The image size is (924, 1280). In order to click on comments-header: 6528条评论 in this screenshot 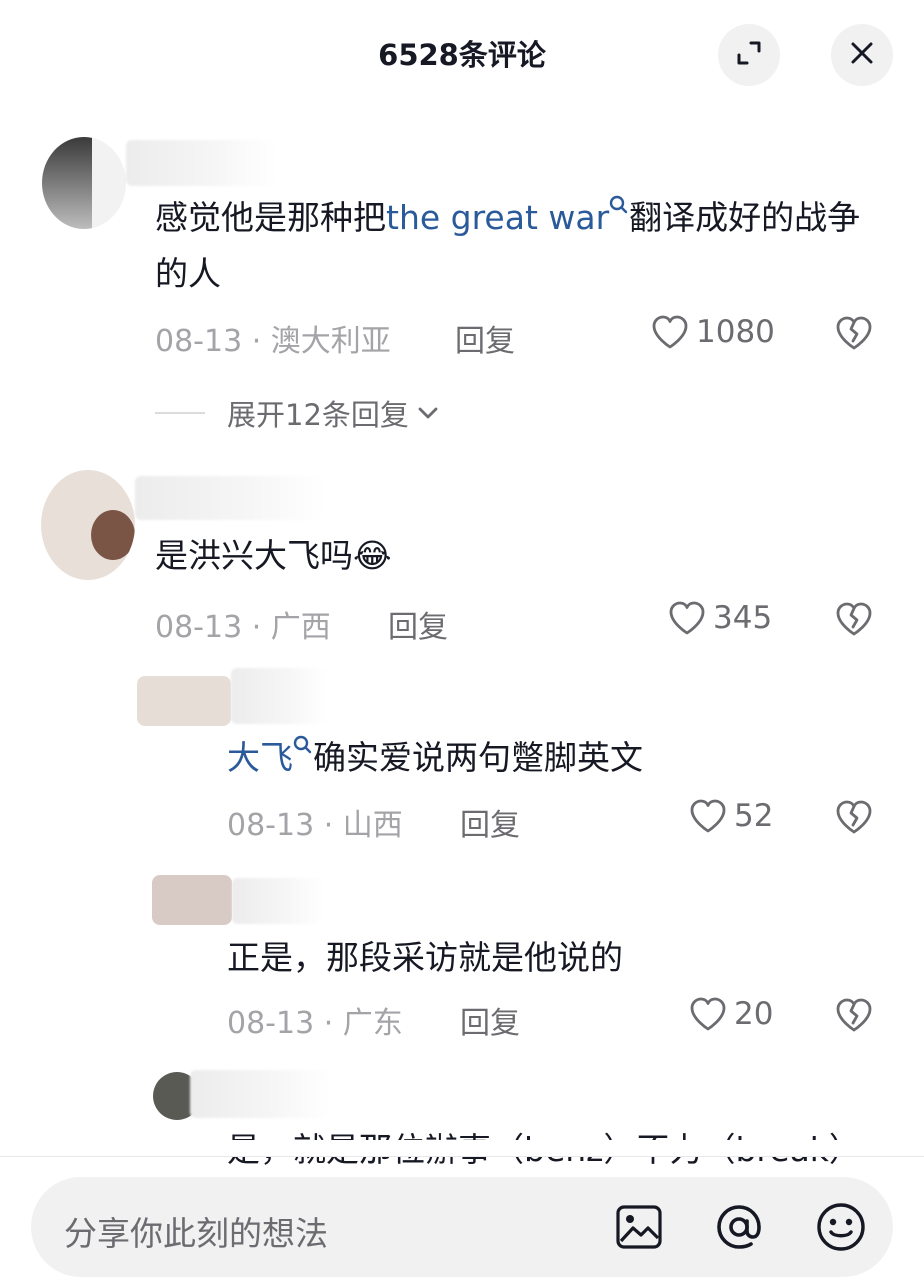, I will do `click(462, 50)`.